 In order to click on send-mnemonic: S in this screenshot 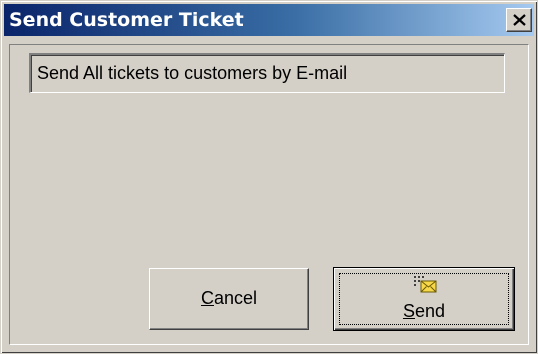, I will do `click(408, 311)`.